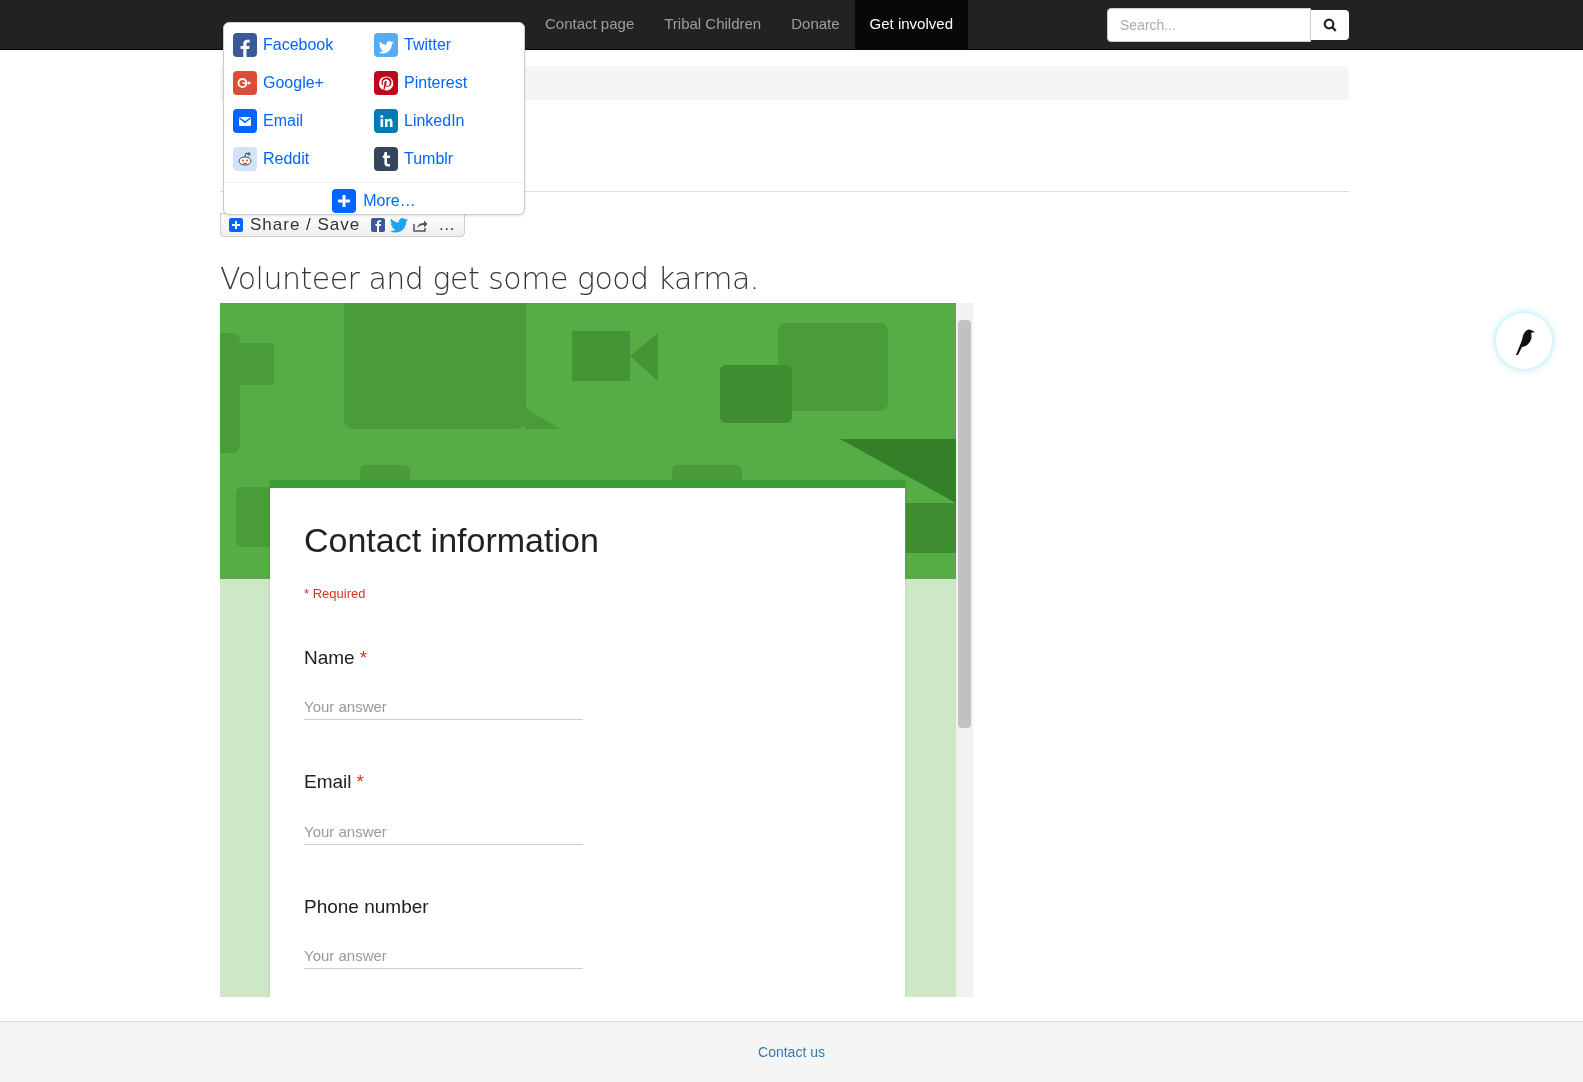 The height and width of the screenshot is (1082, 1583). I want to click on nav-link: Donate, so click(815, 24).